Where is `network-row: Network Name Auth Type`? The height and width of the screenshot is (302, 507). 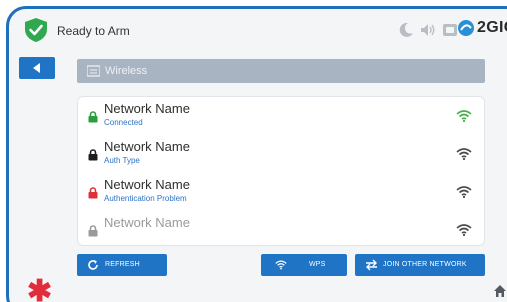
network-row: Network Name Auth Type is located at coordinates (281, 154).